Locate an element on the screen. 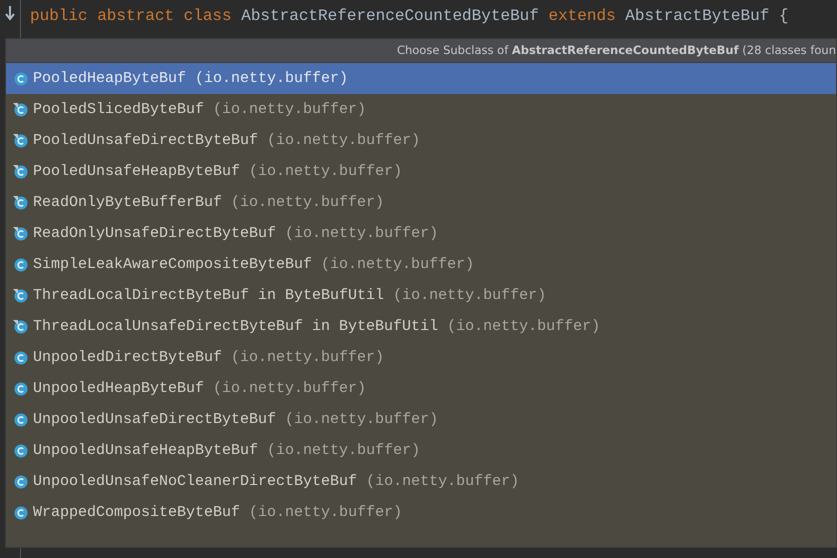 This screenshot has height=558, width=837. subclass-item: PooledUnsafeDirectByteBuf (io.netty.buffer) is located at coordinates (421, 140).